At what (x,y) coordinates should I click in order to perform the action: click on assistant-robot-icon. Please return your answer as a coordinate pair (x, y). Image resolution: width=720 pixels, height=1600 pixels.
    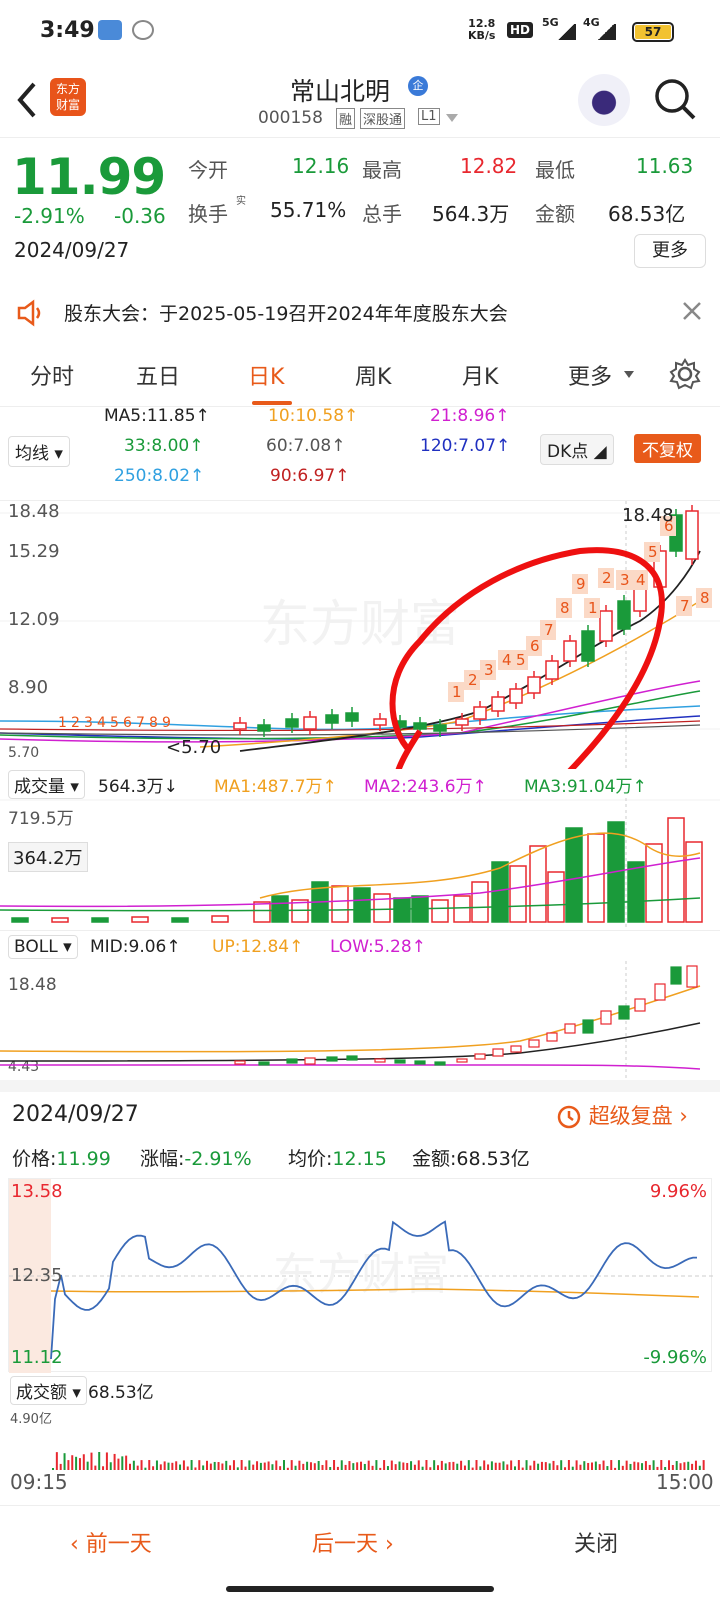
    Looking at the image, I should click on (604, 100).